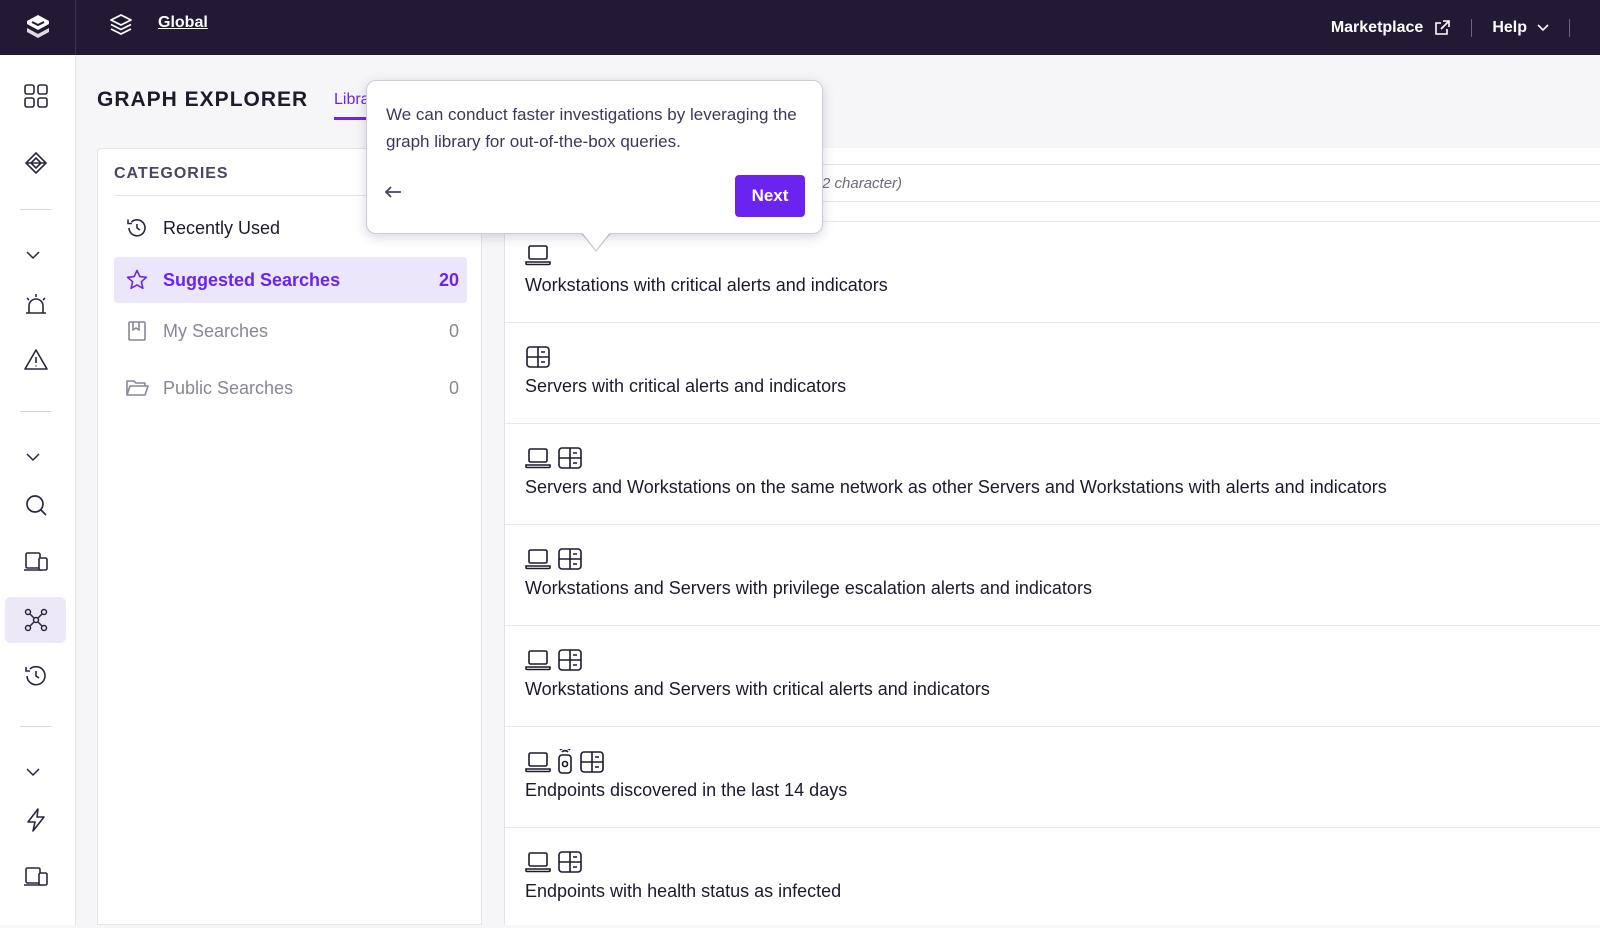  I want to click on tooltip-arrow-fill, so click(596, 240).